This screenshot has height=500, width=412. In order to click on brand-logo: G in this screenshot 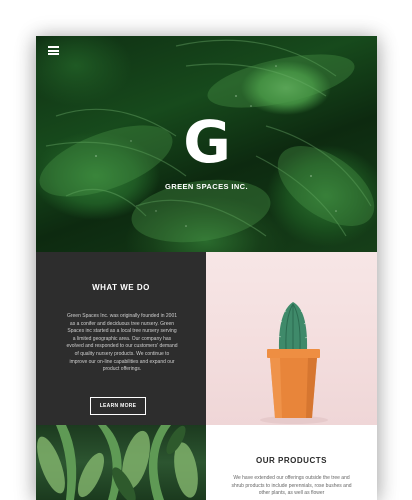, I will do `click(207, 142)`.